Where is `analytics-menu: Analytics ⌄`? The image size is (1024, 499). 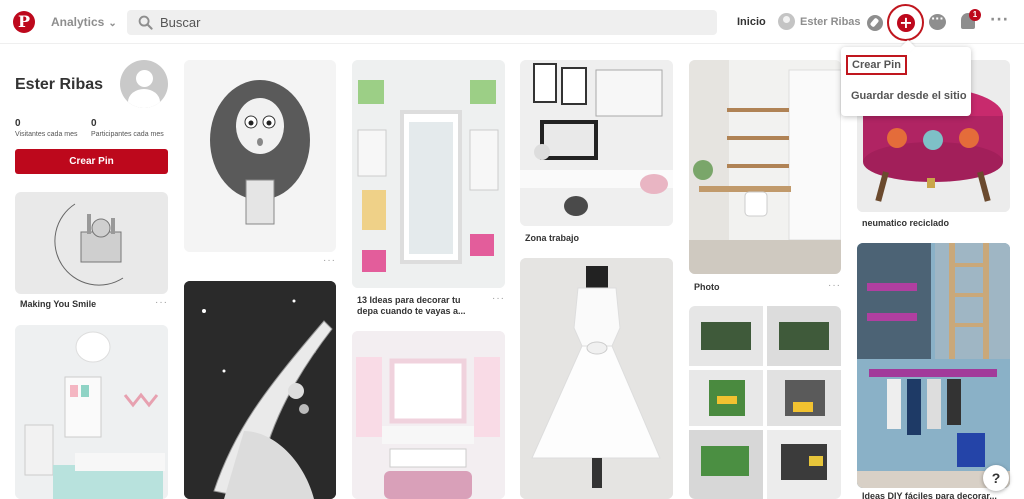
analytics-menu: Analytics ⌄ is located at coordinates (84, 22).